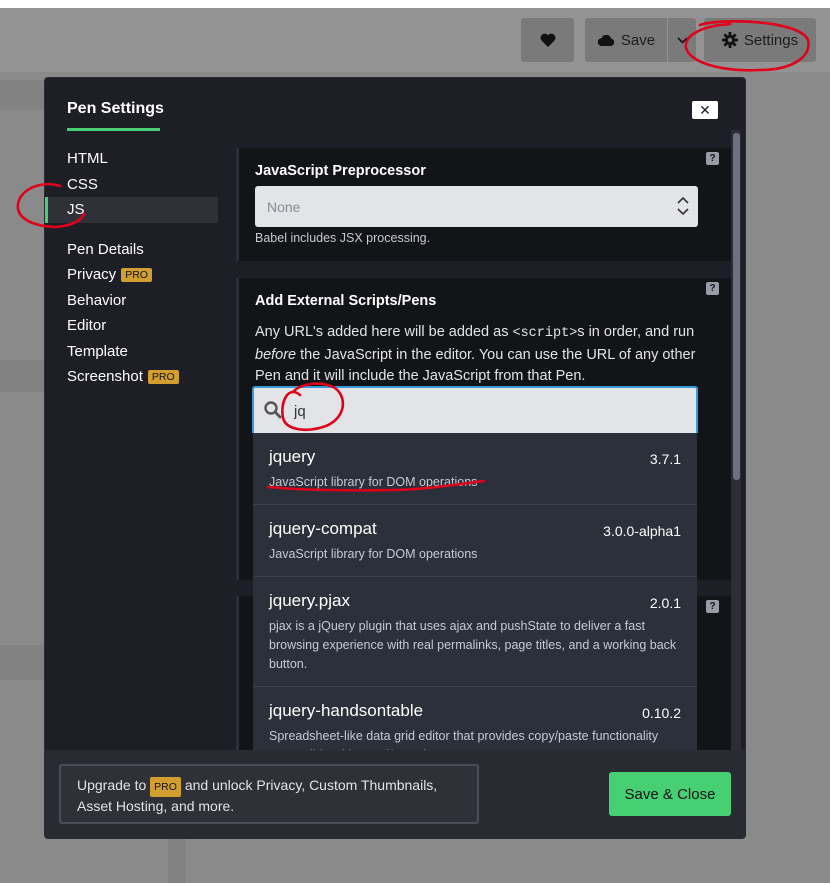  What do you see at coordinates (132, 301) in the screenshot?
I see `sidebar-item-behavior: Behavior` at bounding box center [132, 301].